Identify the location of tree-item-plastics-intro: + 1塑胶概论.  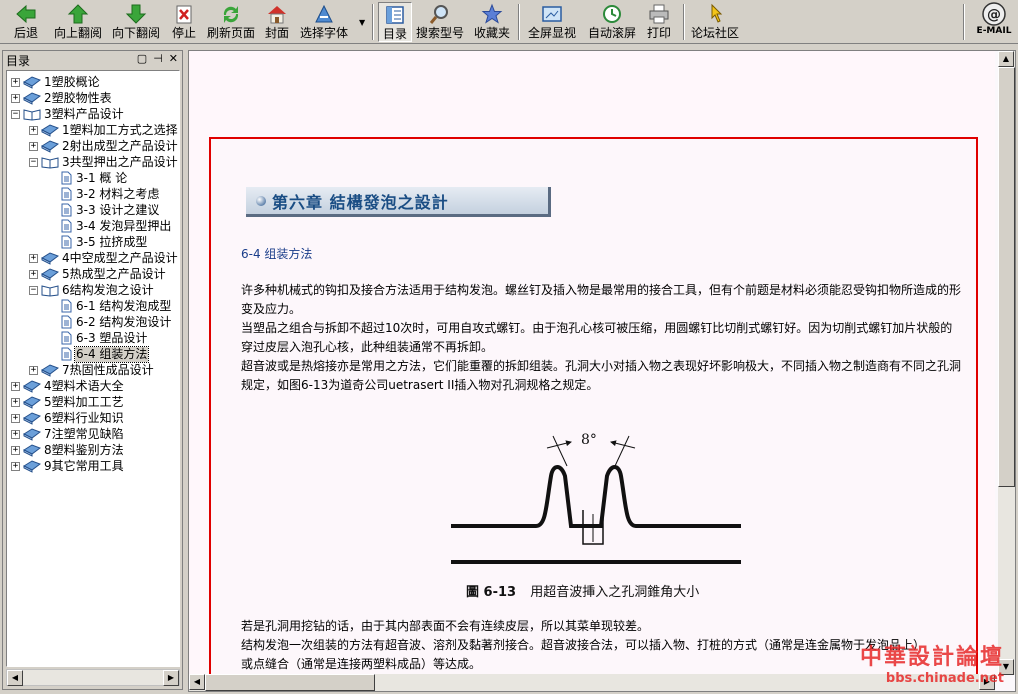
(56, 82).